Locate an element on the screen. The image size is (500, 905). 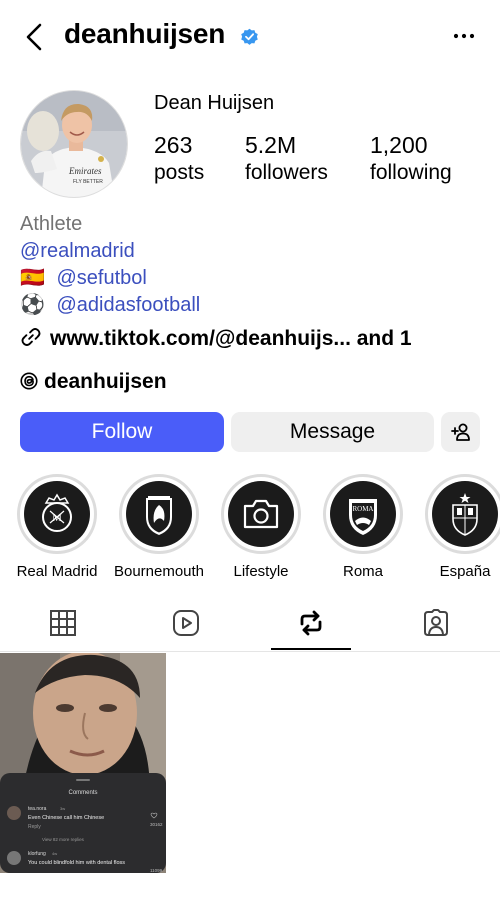
suggest-accounts-button is located at coordinates (460, 432).